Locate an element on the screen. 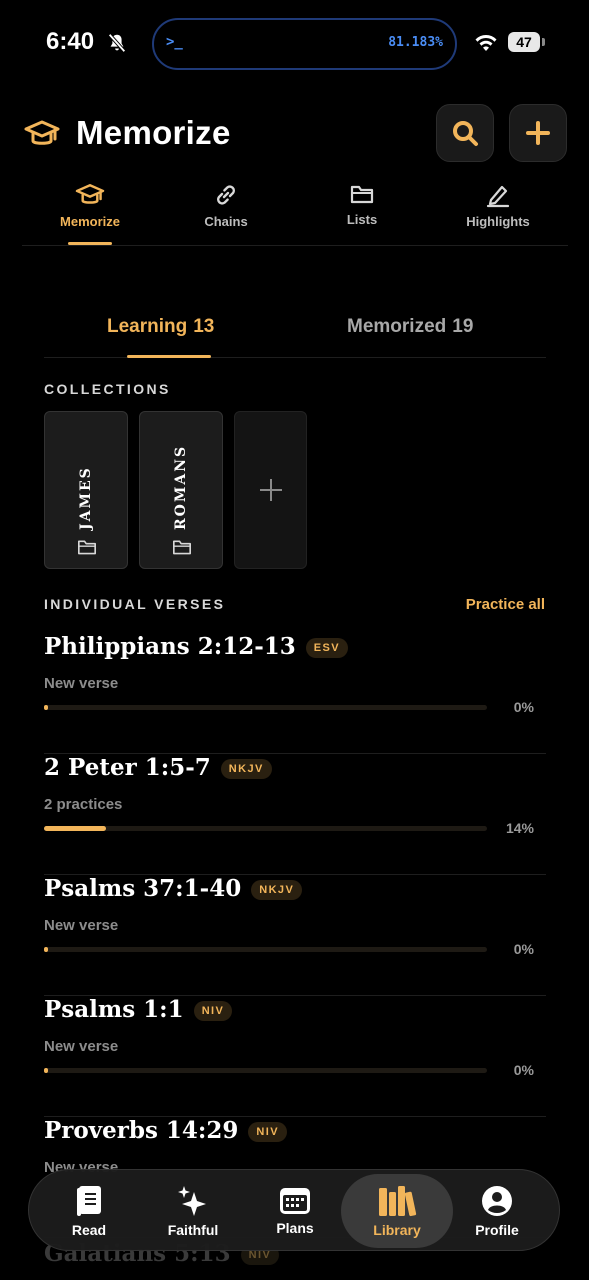 The width and height of the screenshot is (589, 1280). nav-label: Library is located at coordinates (397, 1230).